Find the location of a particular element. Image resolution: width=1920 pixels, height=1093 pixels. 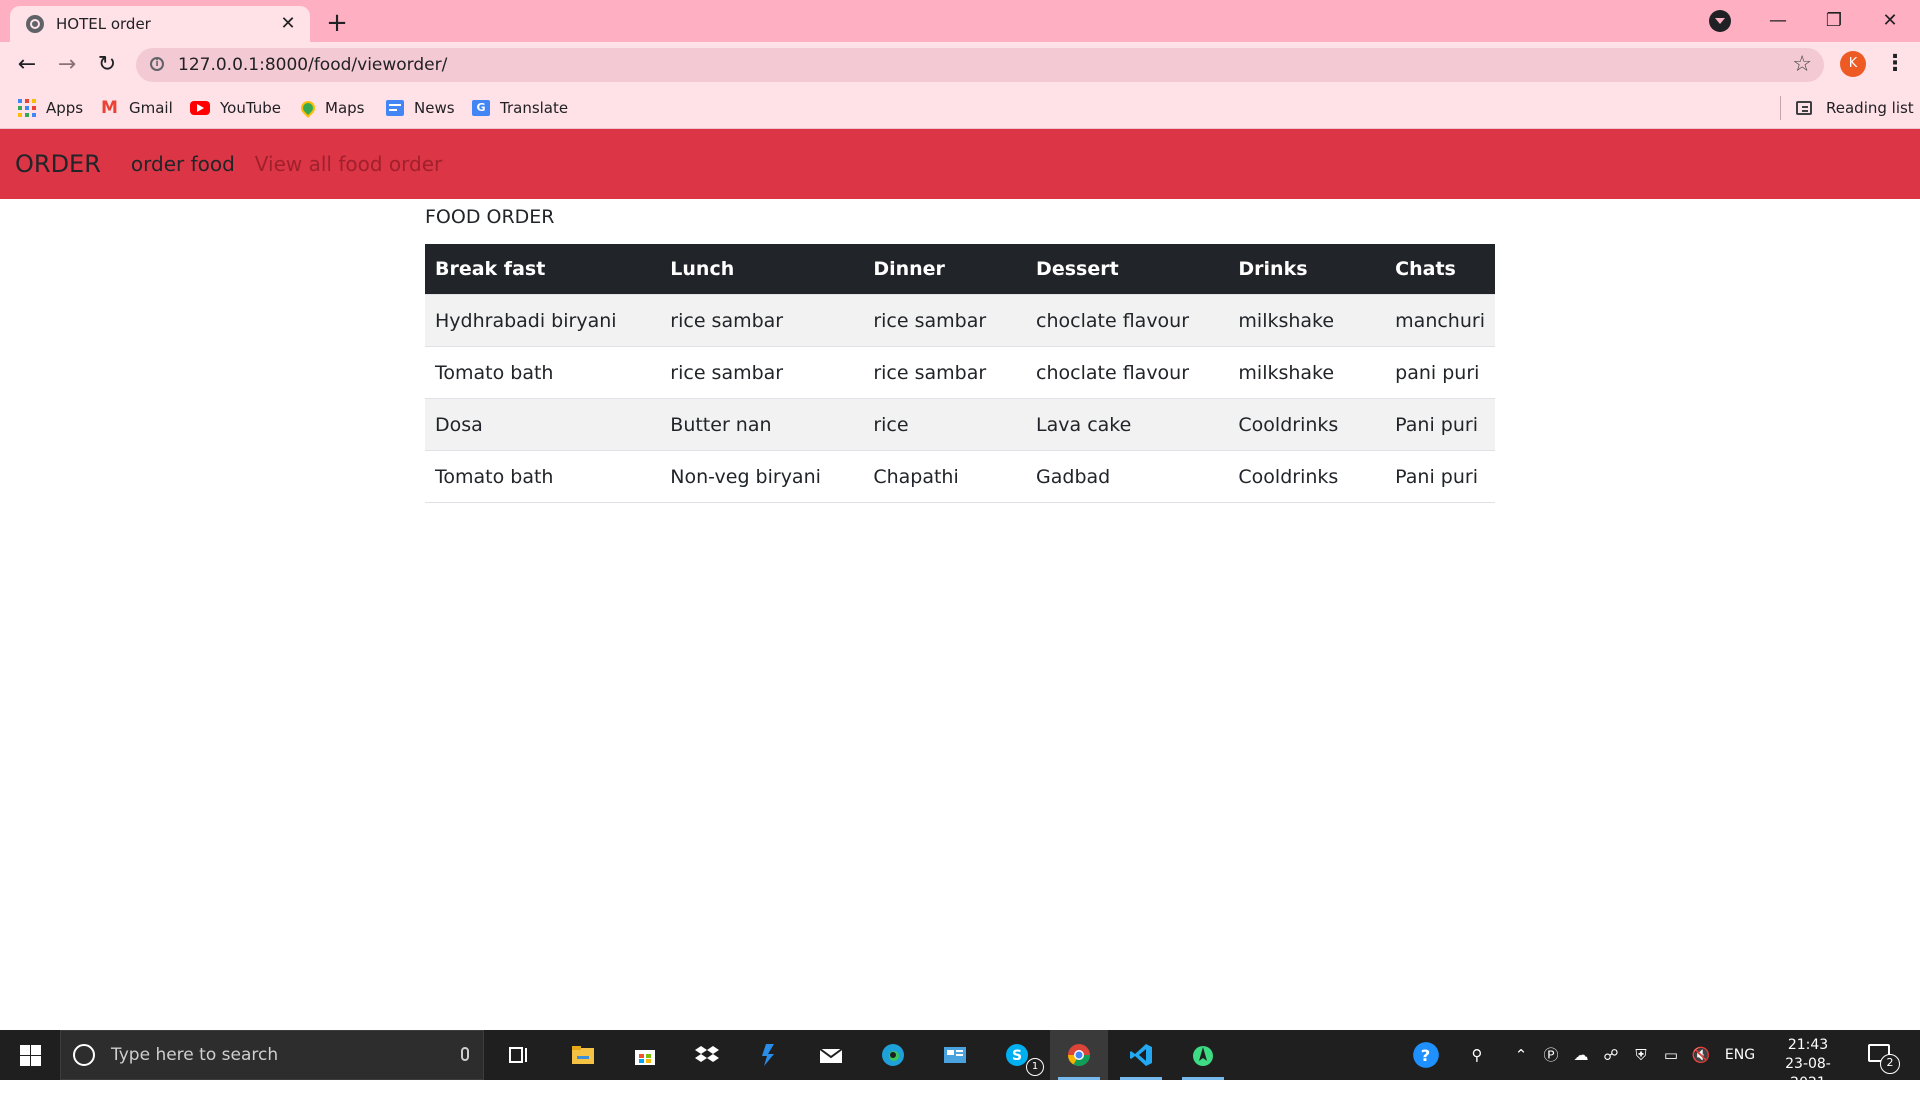

profile-avatar: K is located at coordinates (1853, 64).